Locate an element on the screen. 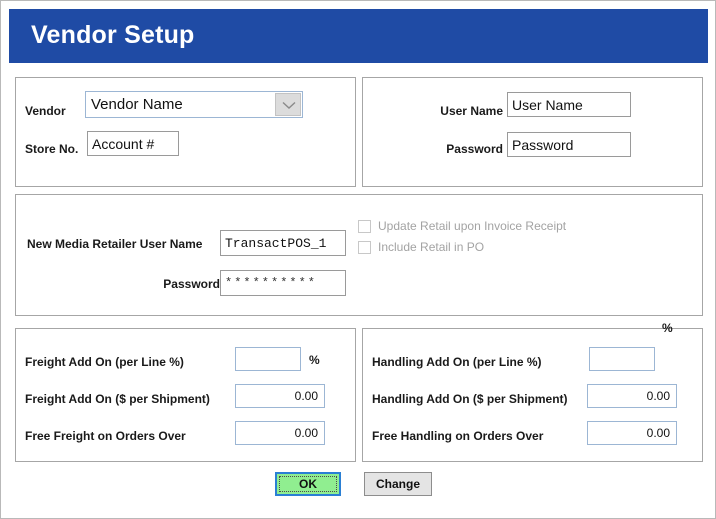 This screenshot has height=519, width=716. change-button: Change is located at coordinates (398, 484).